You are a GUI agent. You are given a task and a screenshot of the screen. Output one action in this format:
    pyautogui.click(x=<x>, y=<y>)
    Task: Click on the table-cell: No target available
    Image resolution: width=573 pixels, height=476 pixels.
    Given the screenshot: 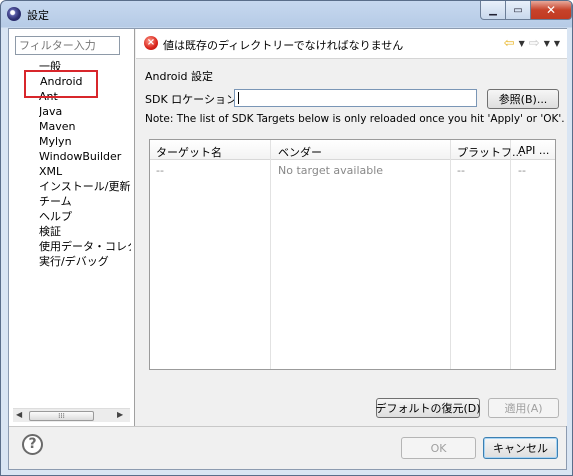 What is the action you would take?
    pyautogui.click(x=331, y=170)
    